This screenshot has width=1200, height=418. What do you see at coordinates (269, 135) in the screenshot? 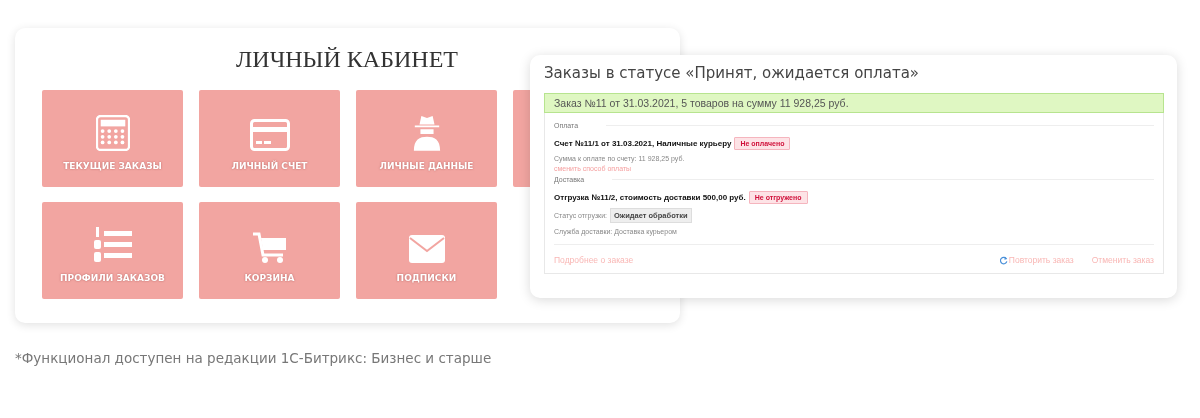
I see `credit-card-icon` at bounding box center [269, 135].